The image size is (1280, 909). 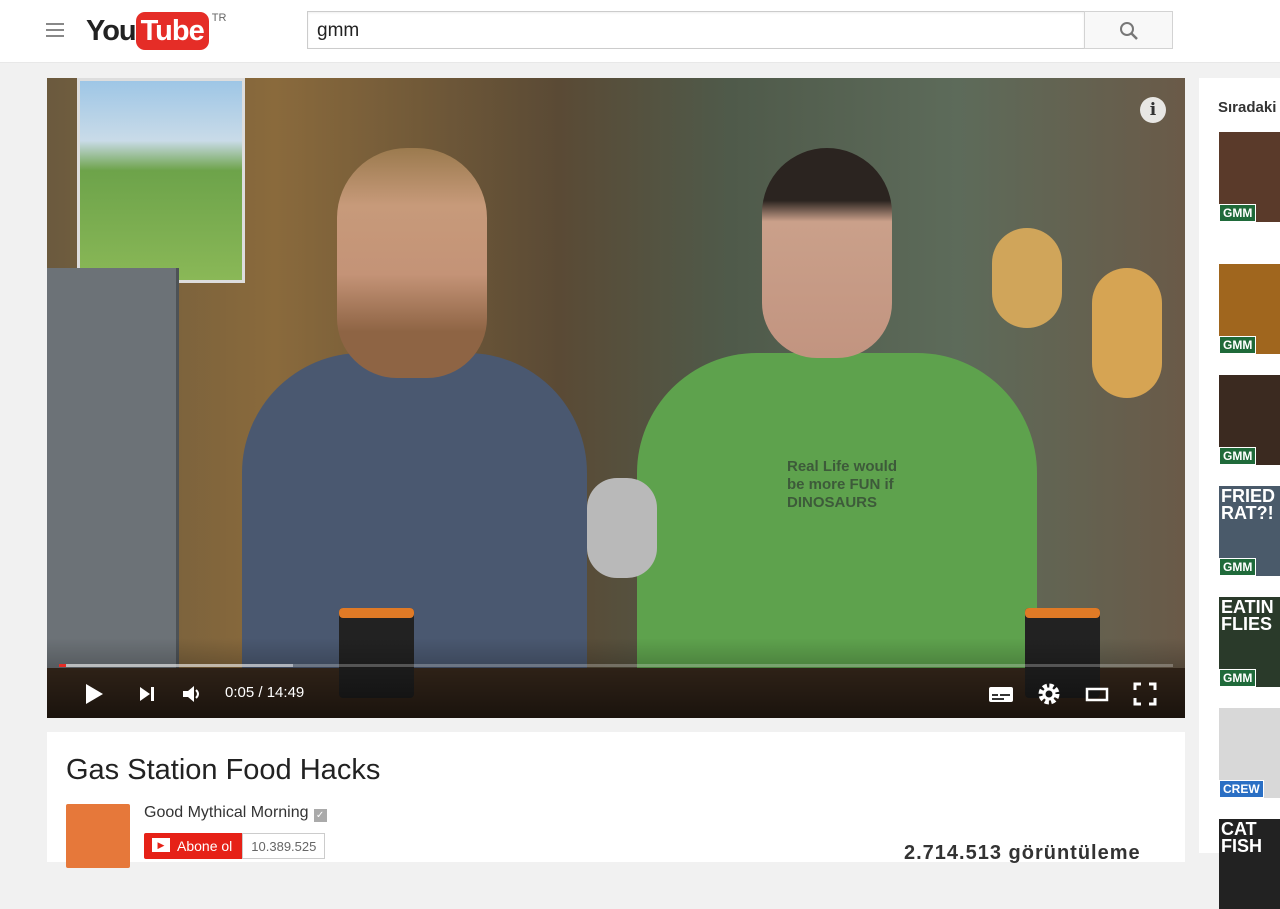 I want to click on progress-bar, so click(x=616, y=665).